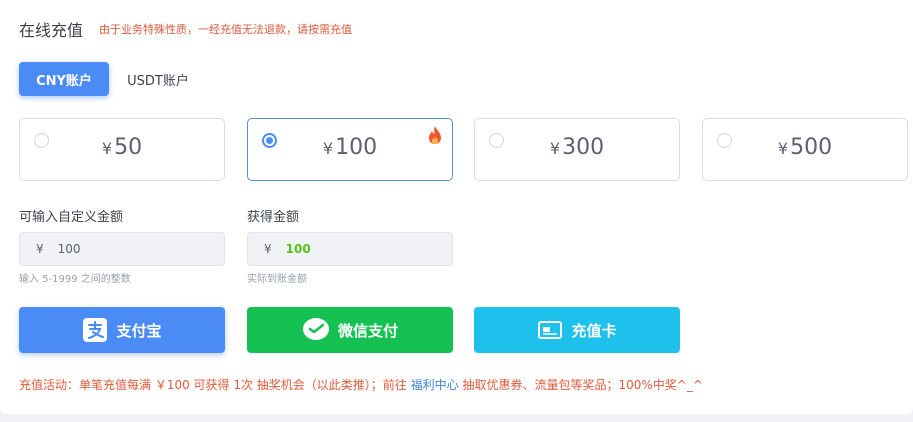 The height and width of the screenshot is (422, 913). Describe the element at coordinates (75, 279) in the screenshot. I see `custom-amount-hint: 输入 5-1999 之间的整数` at that location.